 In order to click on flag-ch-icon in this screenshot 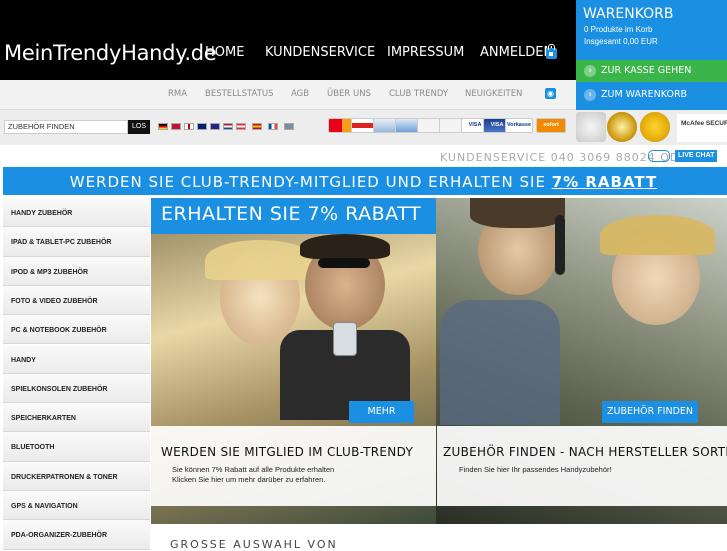, I will do `click(189, 126)`.